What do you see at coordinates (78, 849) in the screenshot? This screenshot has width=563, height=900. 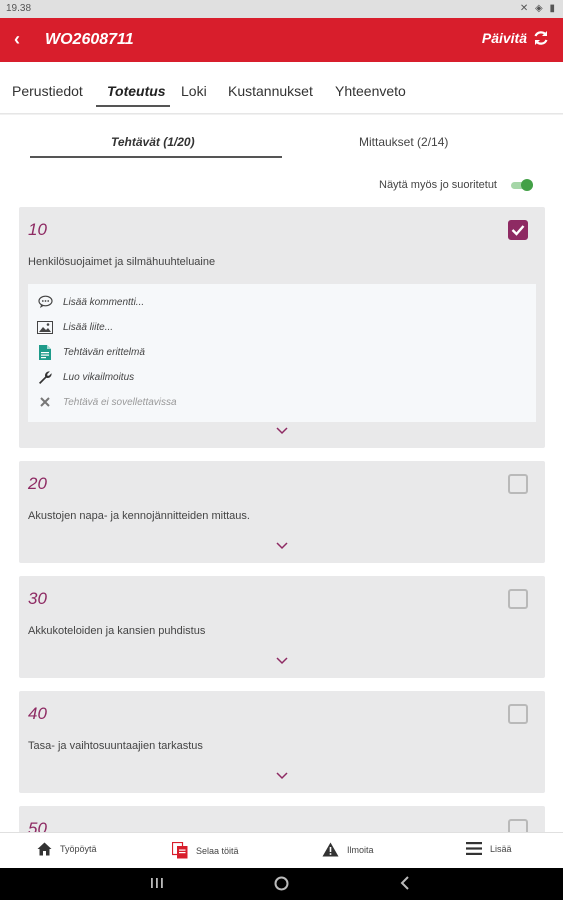 I see `nav-dashboard-label: Työpöytä` at bounding box center [78, 849].